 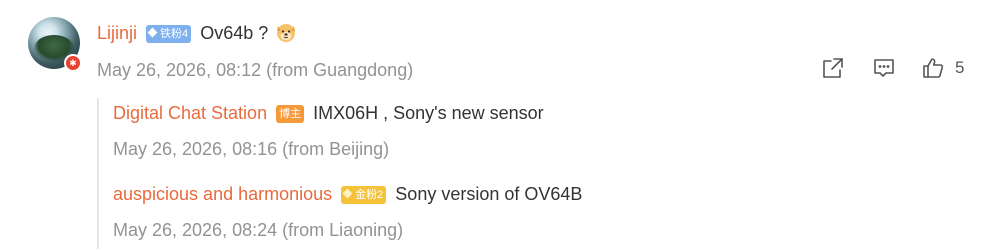 I want to click on thumbs-up-icon, so click(x=933, y=68).